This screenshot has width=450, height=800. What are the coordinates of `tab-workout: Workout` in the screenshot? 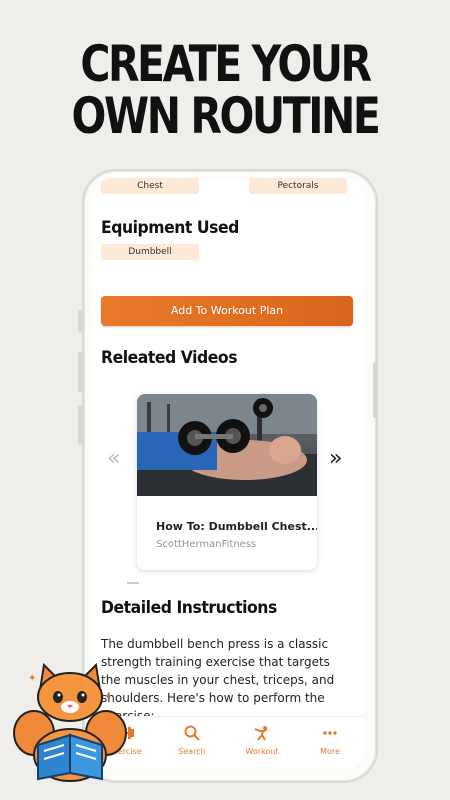 It's located at (262, 740).